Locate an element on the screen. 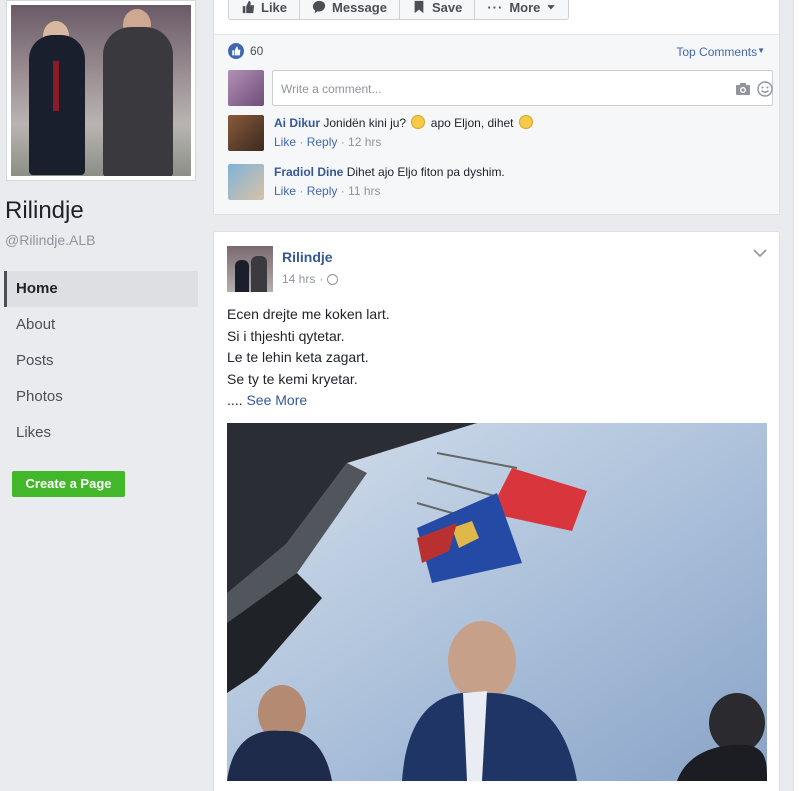 The width and height of the screenshot is (800, 791). top-comments-label: Top Comments is located at coordinates (717, 52).